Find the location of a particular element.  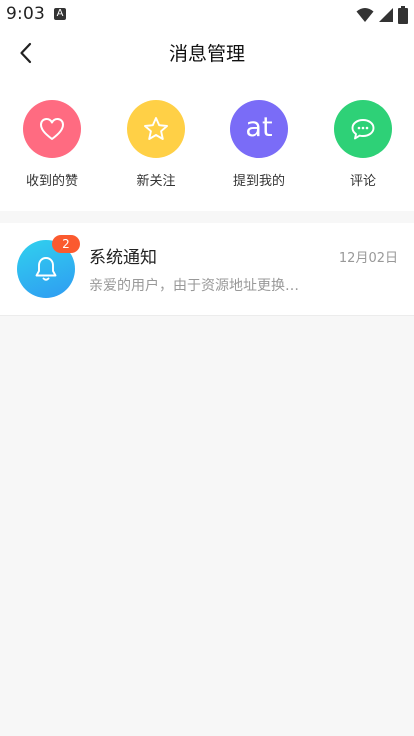

mentions-label: 提到我的 is located at coordinates (258, 181).